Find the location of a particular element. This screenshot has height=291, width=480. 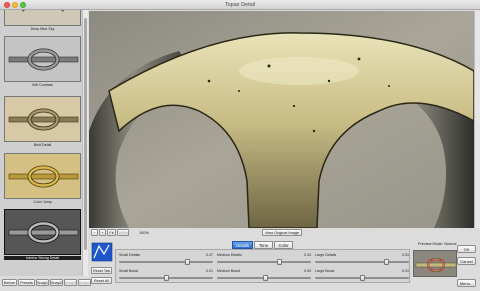

zoom-out-button: − is located at coordinates (94, 232).